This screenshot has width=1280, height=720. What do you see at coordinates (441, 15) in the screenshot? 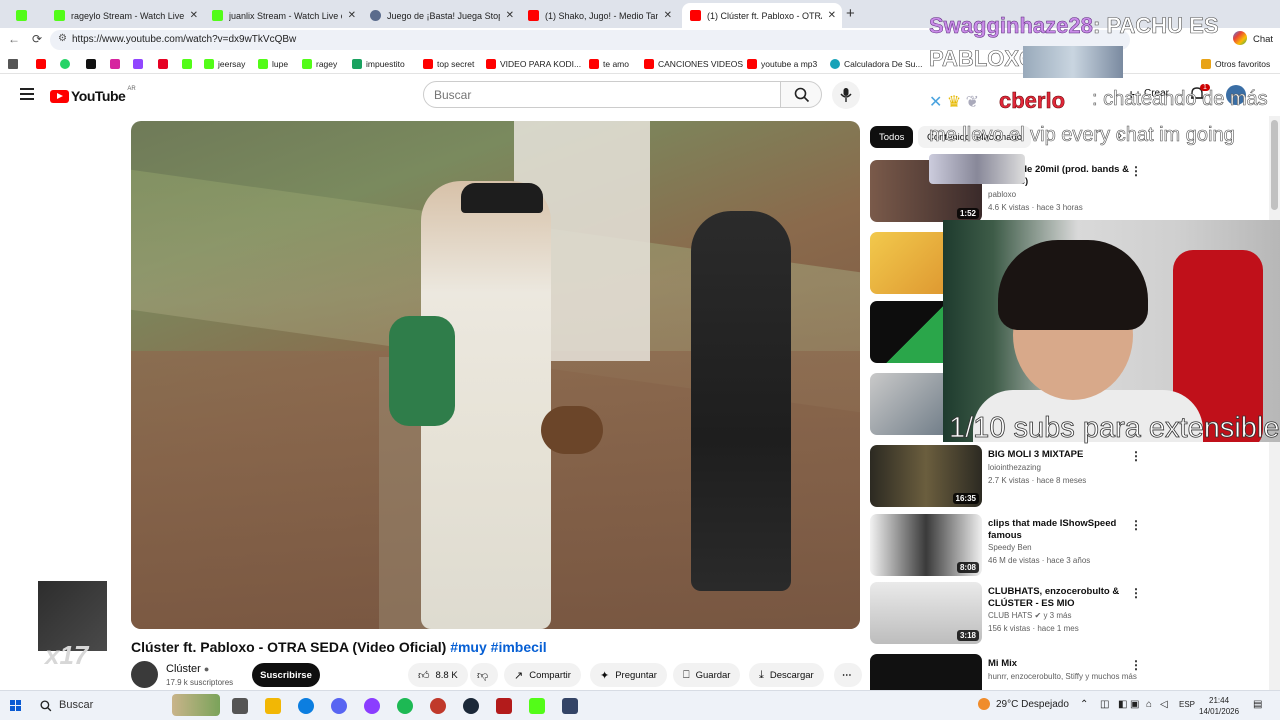
I see `tab-basta: Juego de ¡Basta! Juega Stop, Tutti ✕` at bounding box center [441, 15].